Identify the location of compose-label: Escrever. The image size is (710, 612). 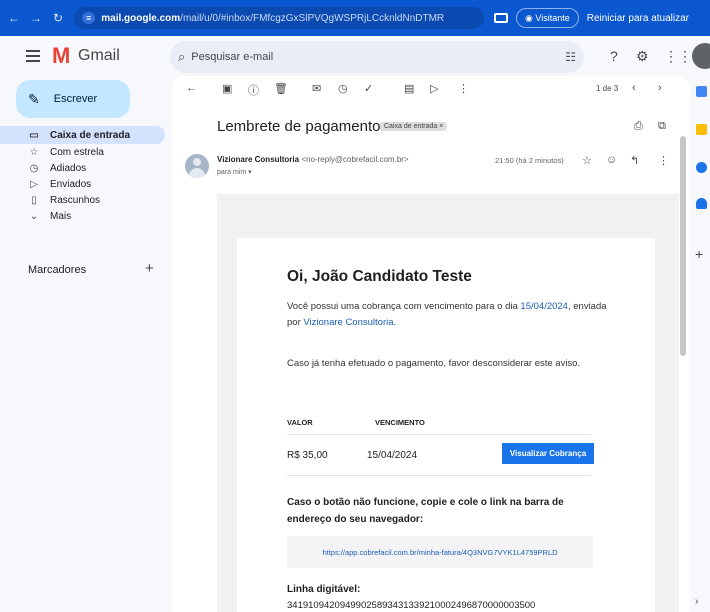
(75, 99).